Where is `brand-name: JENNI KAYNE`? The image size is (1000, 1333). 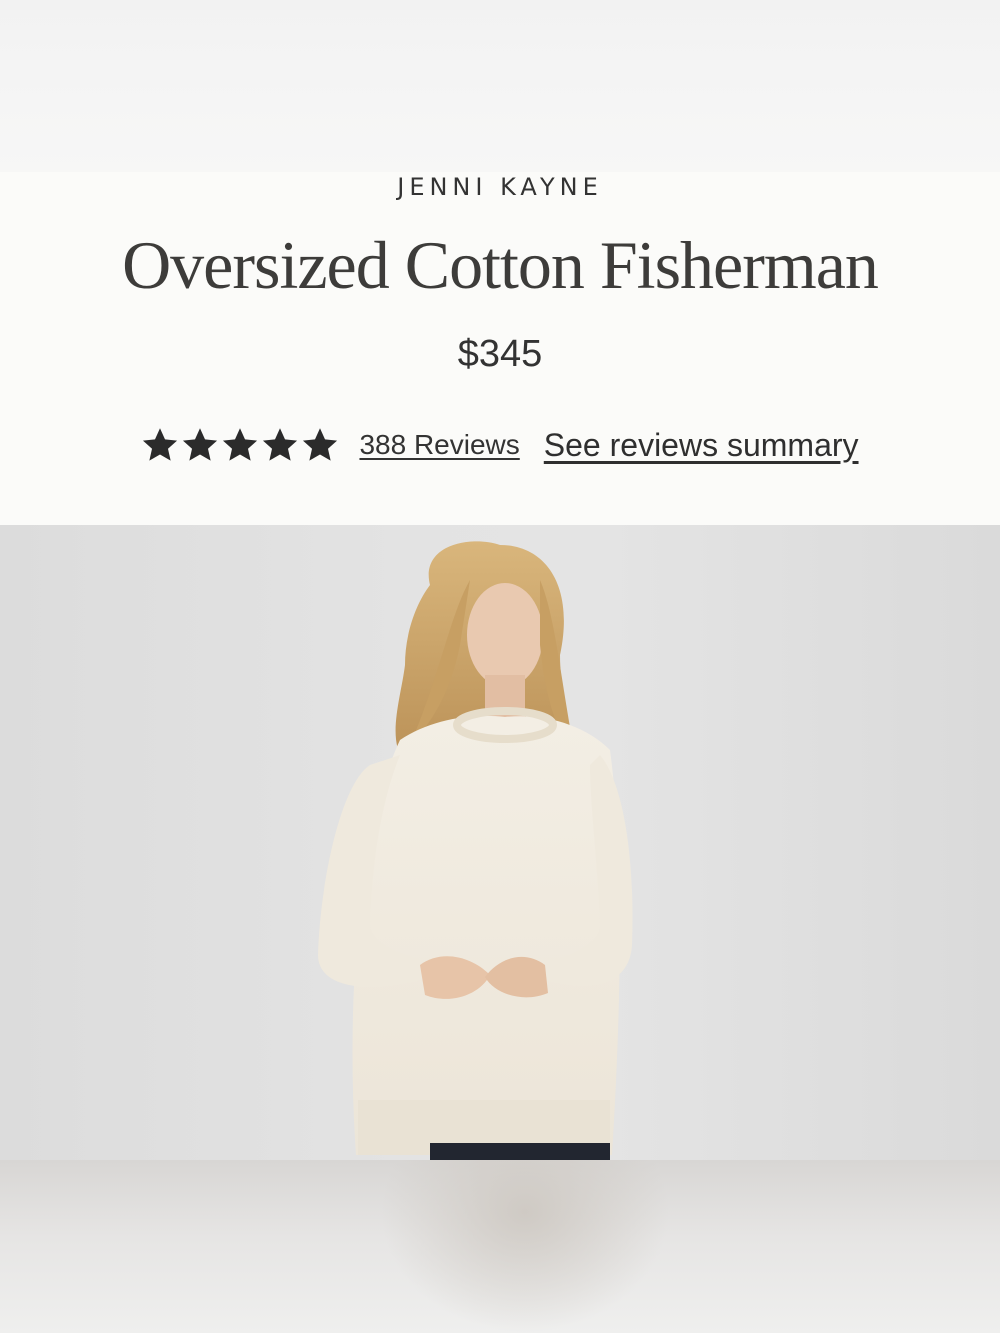 brand-name: JENNI KAYNE is located at coordinates (500, 187).